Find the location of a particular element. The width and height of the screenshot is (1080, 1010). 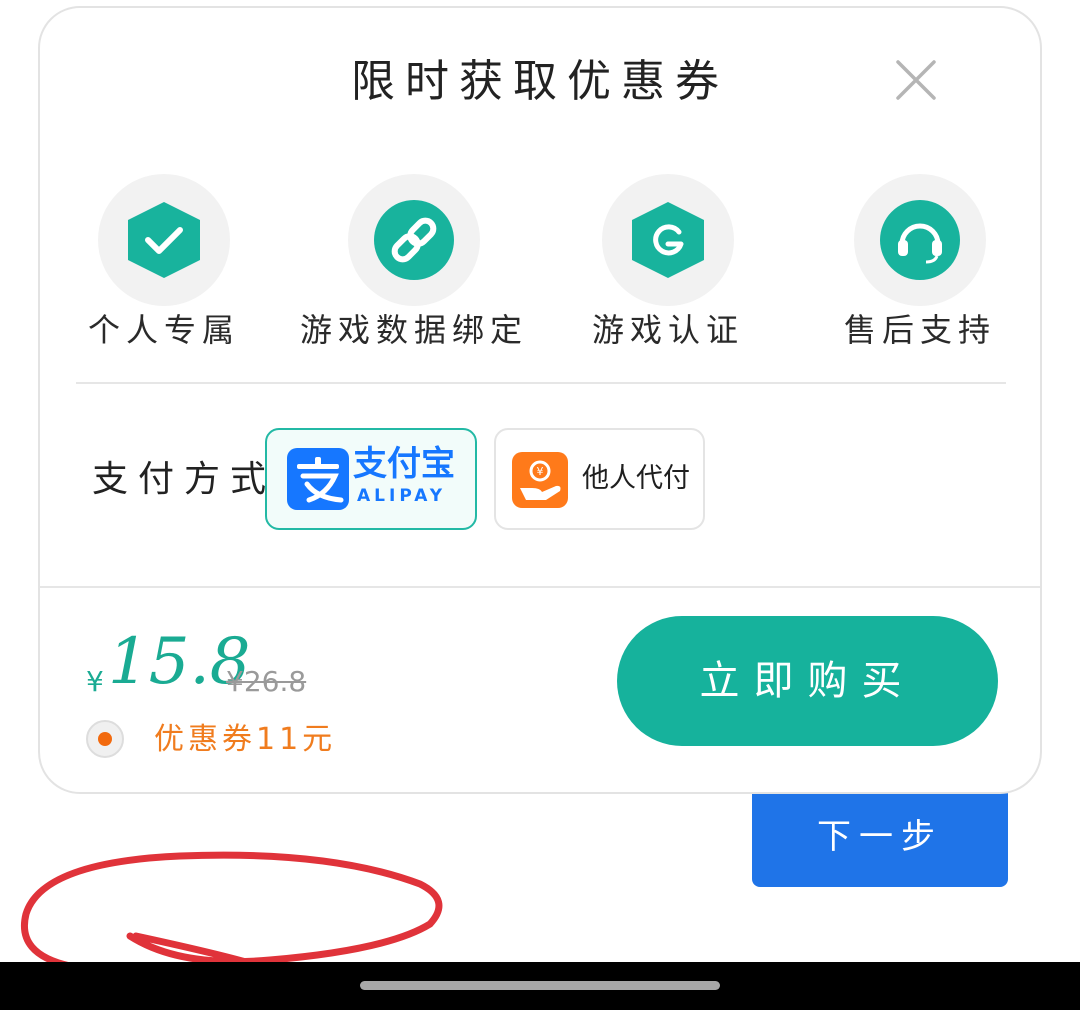

feature-label: 游戏数据绑定 is located at coordinates (413, 330).